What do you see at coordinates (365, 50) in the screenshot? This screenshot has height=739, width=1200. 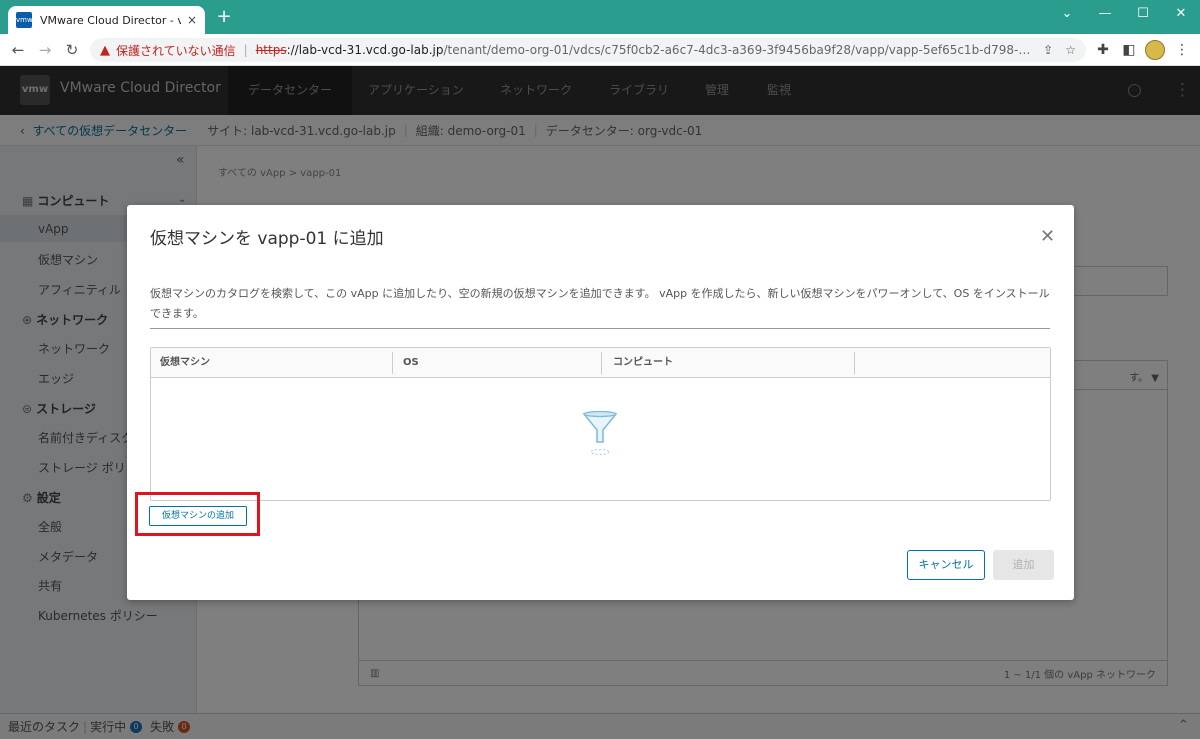 I see `url-host: ://lab-vcd-31.vcd.go-lab.jp` at bounding box center [365, 50].